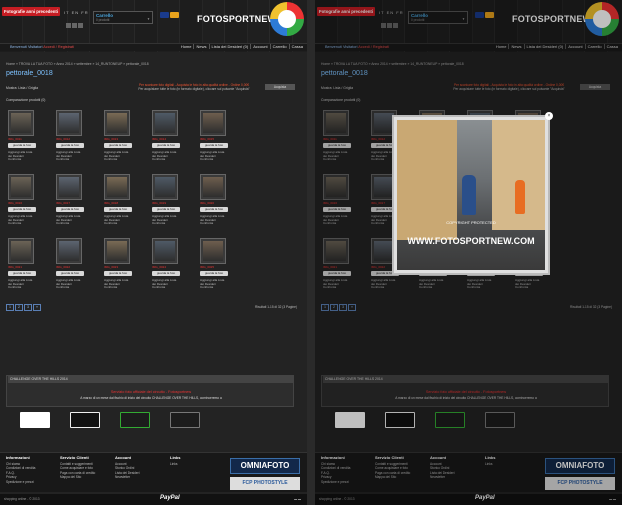 The width and height of the screenshot is (622, 505). I want to click on nav-account: Account, so click(260, 46).